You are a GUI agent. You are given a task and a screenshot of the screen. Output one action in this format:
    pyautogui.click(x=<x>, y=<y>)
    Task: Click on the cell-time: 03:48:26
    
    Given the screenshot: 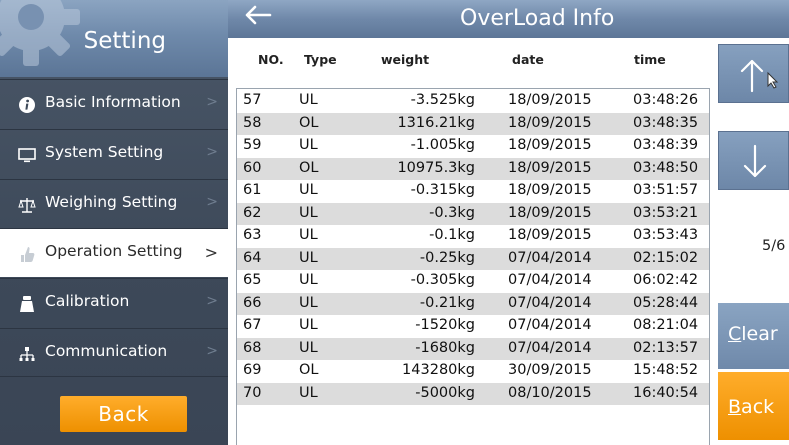 What is the action you would take?
    pyautogui.click(x=666, y=100)
    